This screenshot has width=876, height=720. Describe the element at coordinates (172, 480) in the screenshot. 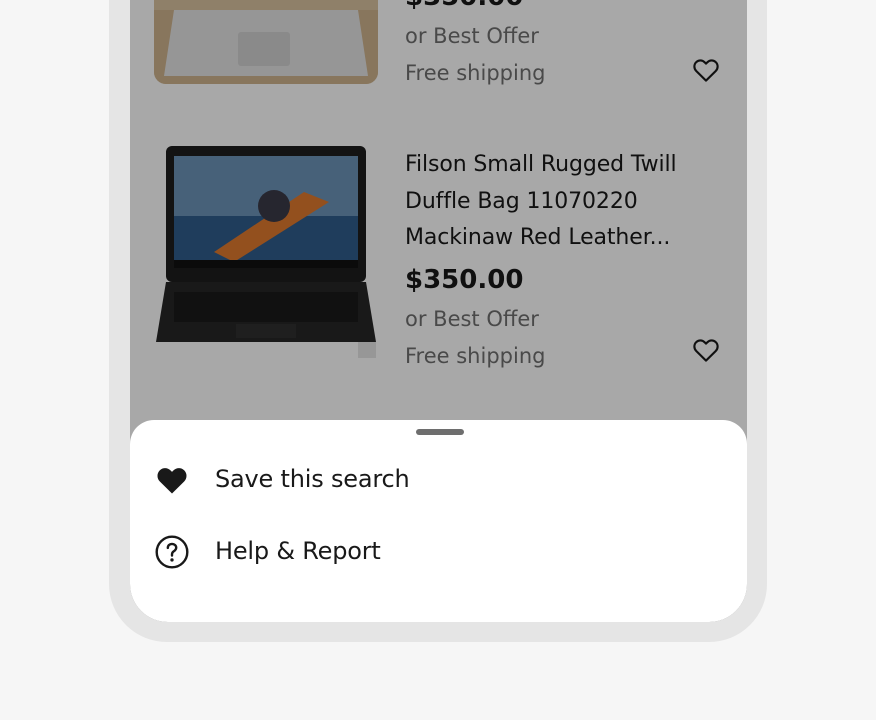

I see `heart-filled-icon` at that location.